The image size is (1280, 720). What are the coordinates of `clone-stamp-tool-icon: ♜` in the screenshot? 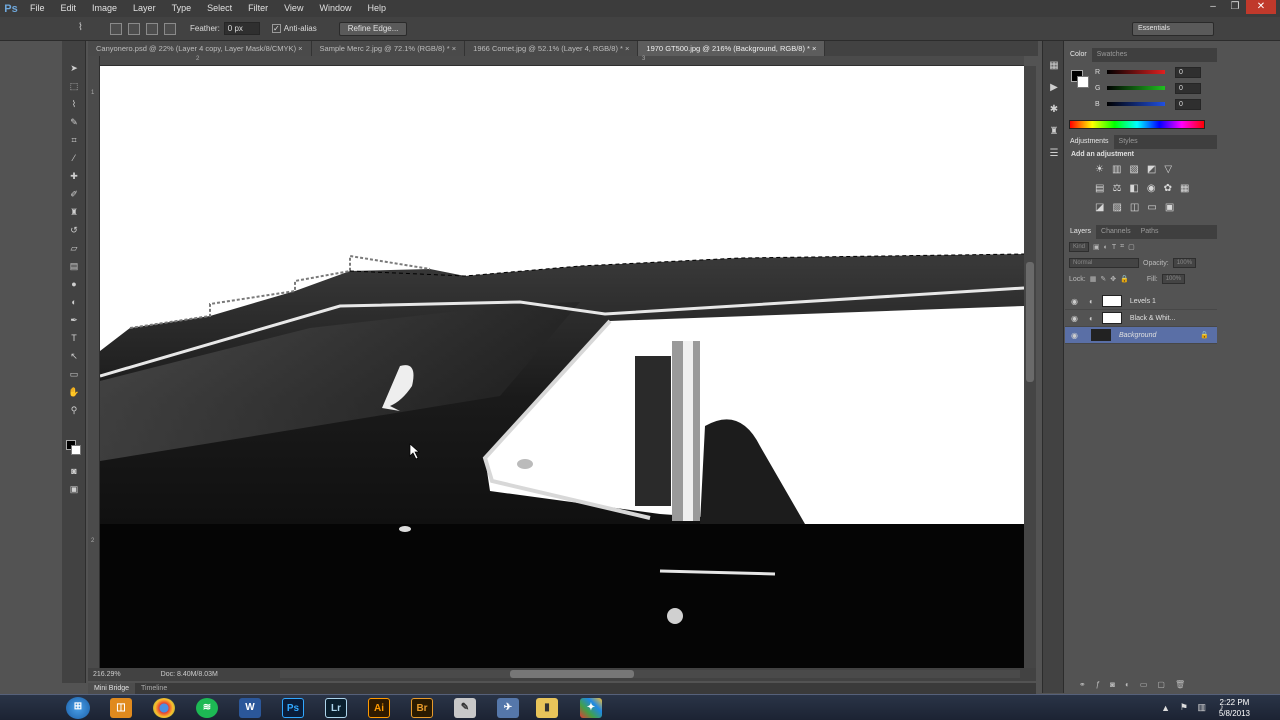 It's located at (74, 212).